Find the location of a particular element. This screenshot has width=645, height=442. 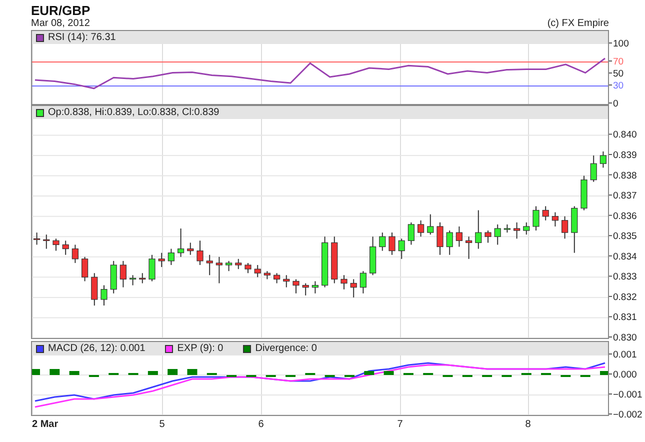

axis-label: 0.831 is located at coordinates (625, 318).